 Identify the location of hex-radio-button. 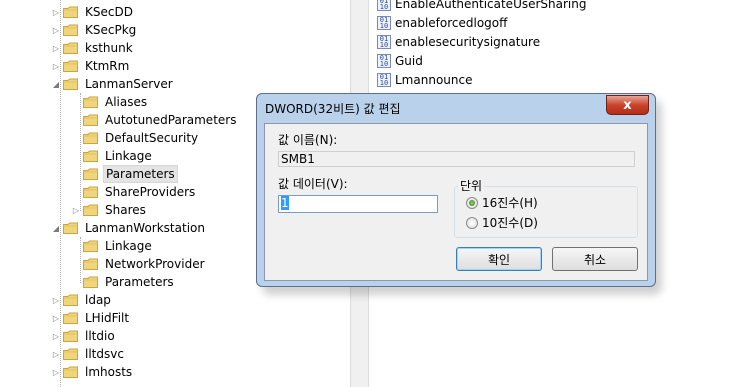
(472, 202).